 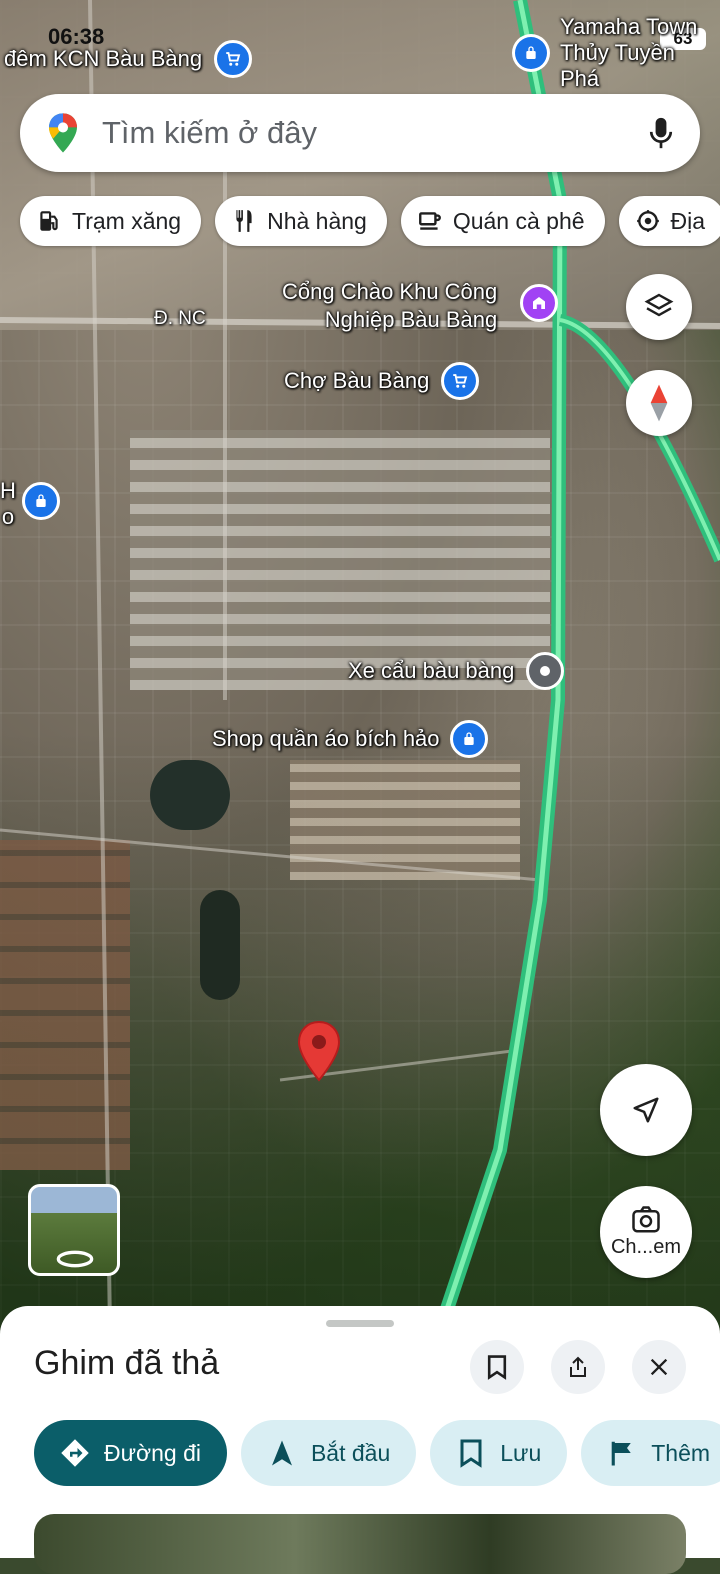 What do you see at coordinates (390, 291) in the screenshot?
I see `poi-label: Cổng Chào Khu Công` at bounding box center [390, 291].